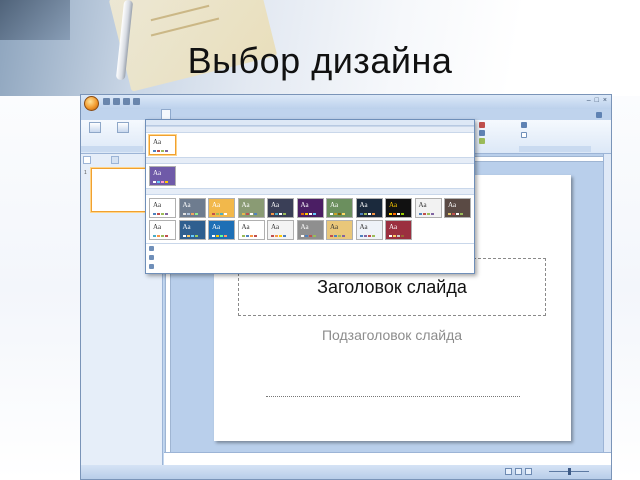 This screenshot has width=640, height=480. What do you see at coordinates (87, 160) in the screenshot?
I see `tab-slides` at bounding box center [87, 160].